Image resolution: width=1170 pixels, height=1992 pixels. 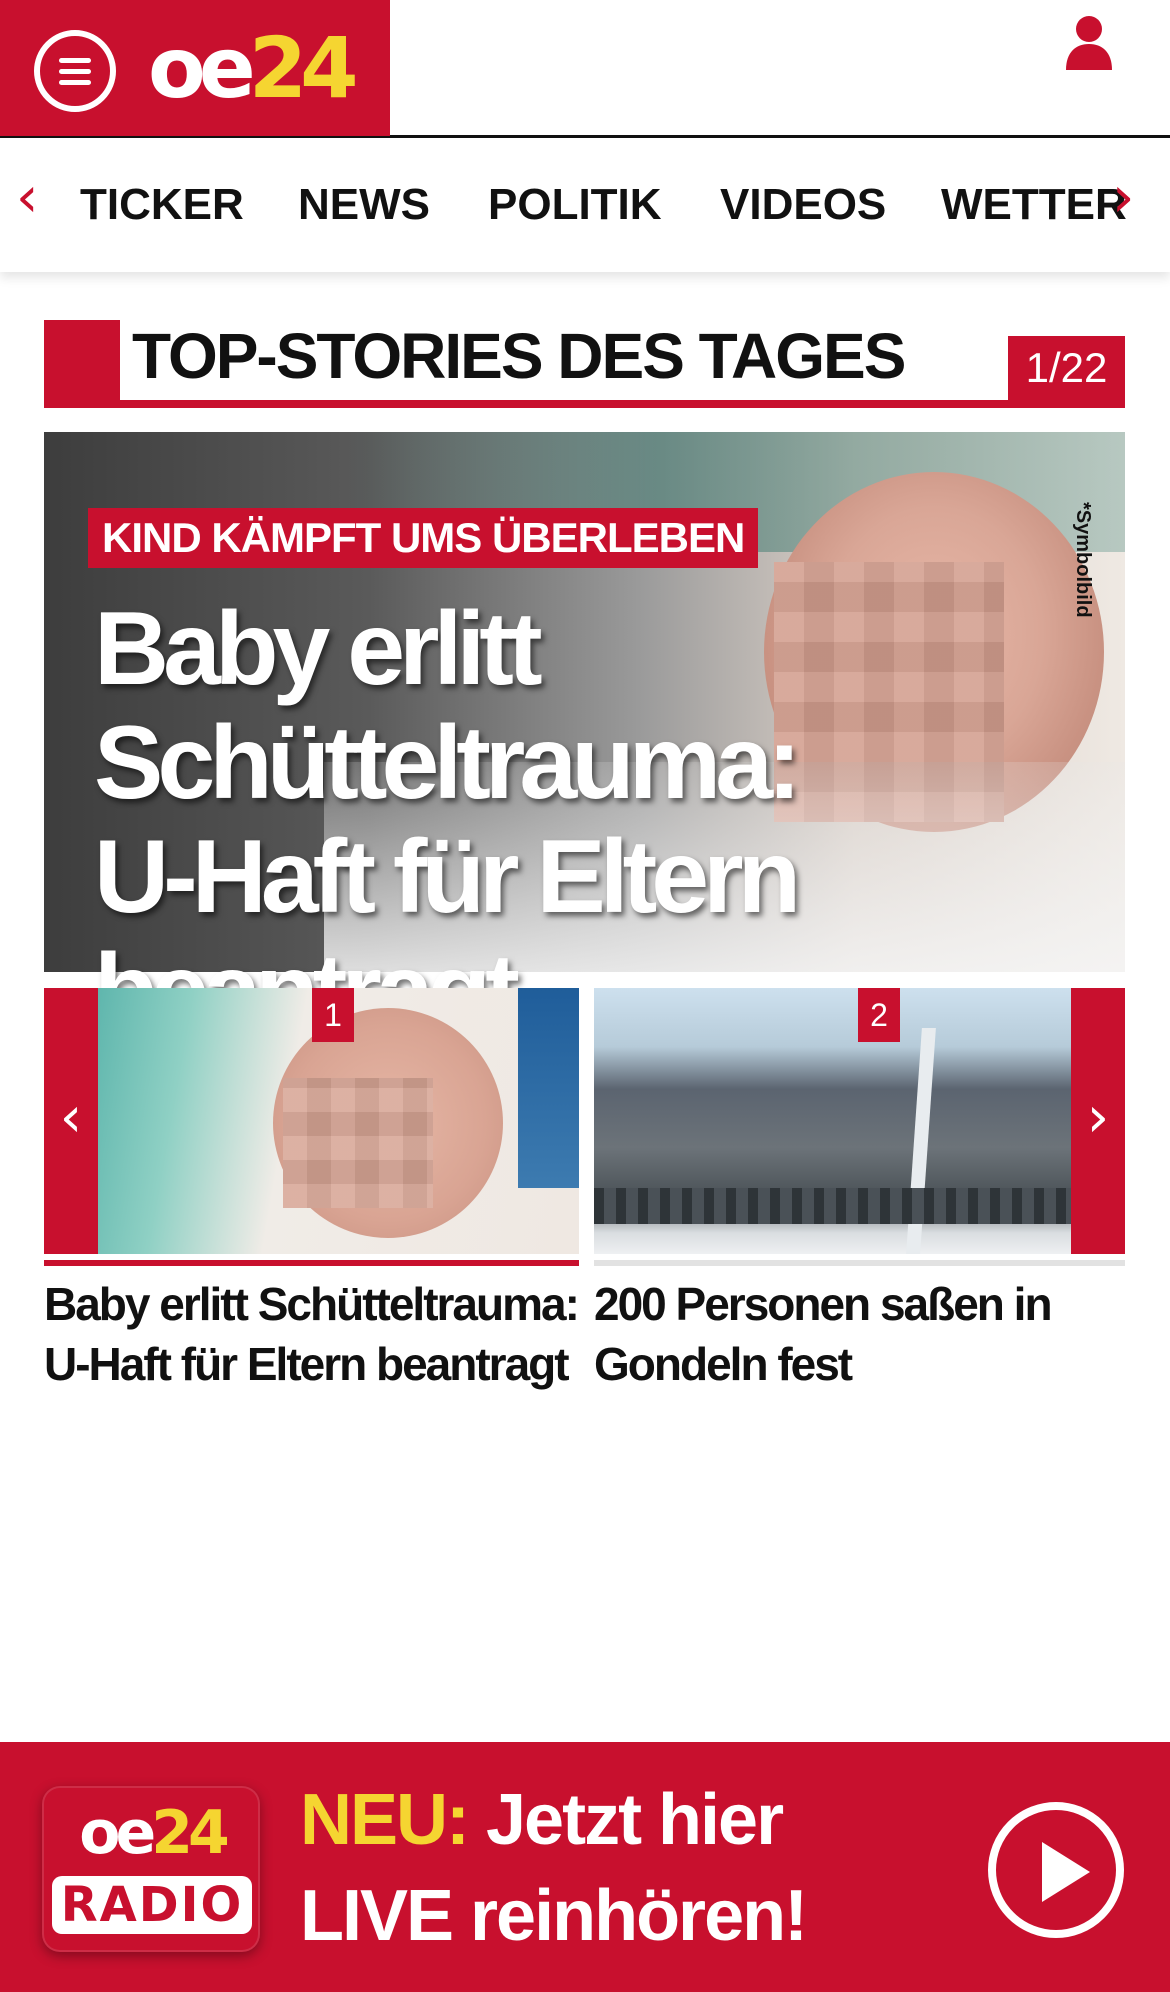 I want to click on radio-promo-text: NEU: Jetzt hier LIVE reinhören!, so click(x=554, y=1868).